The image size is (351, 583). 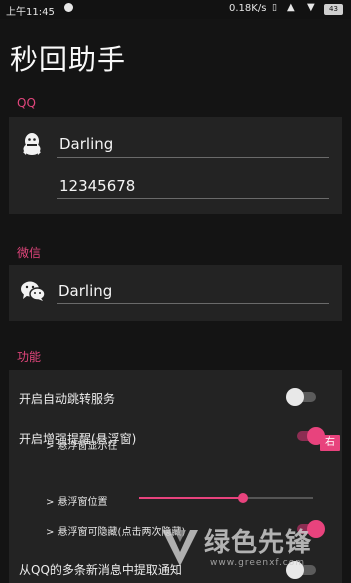 I want to click on float-position-slider, so click(x=226, y=498).